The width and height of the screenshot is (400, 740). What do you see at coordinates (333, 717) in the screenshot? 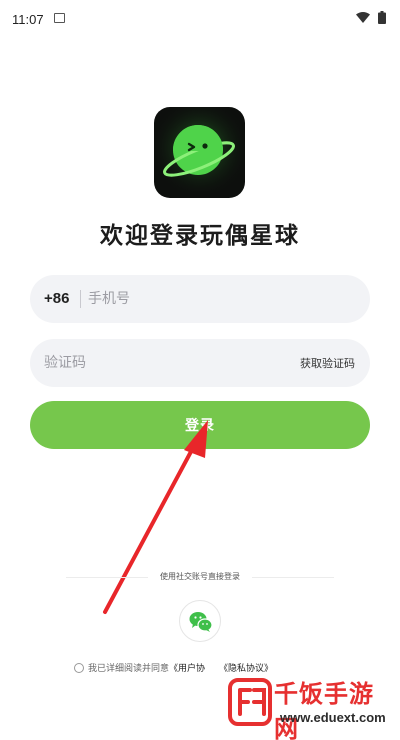
I see `watermark-url: www.eduext.com` at bounding box center [333, 717].